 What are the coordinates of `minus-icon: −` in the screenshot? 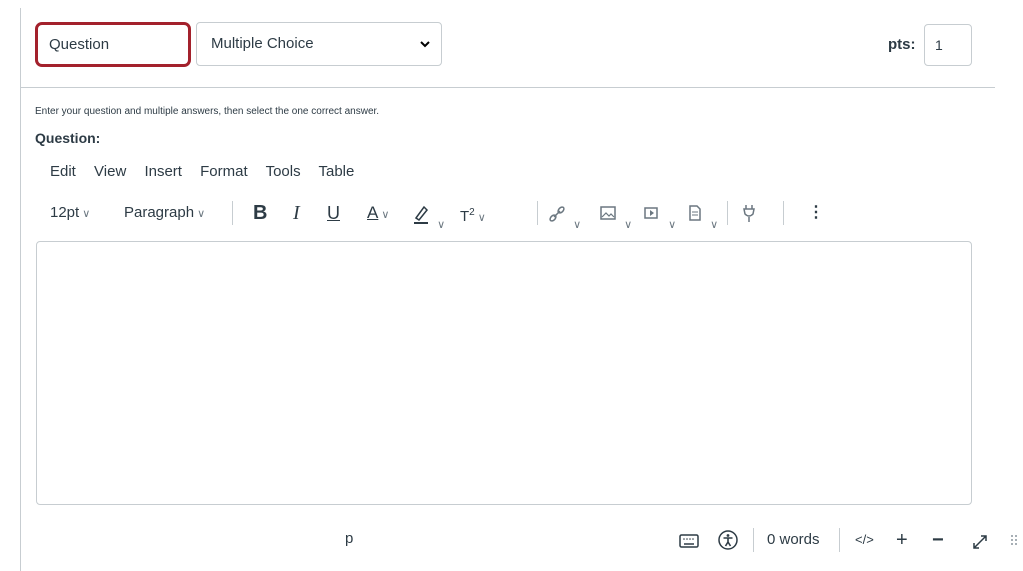 It's located at (938, 540).